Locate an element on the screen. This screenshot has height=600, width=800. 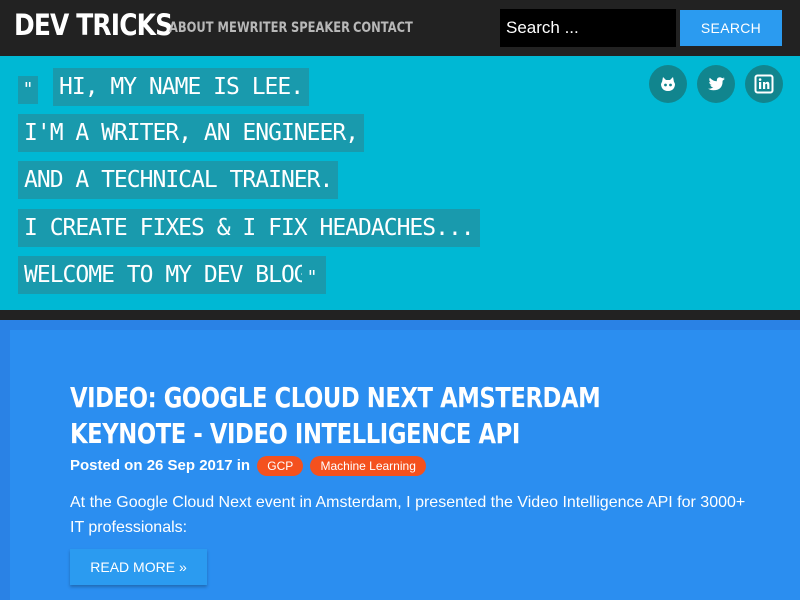
tag-machine-learning: Machine Learning is located at coordinates (368, 466).